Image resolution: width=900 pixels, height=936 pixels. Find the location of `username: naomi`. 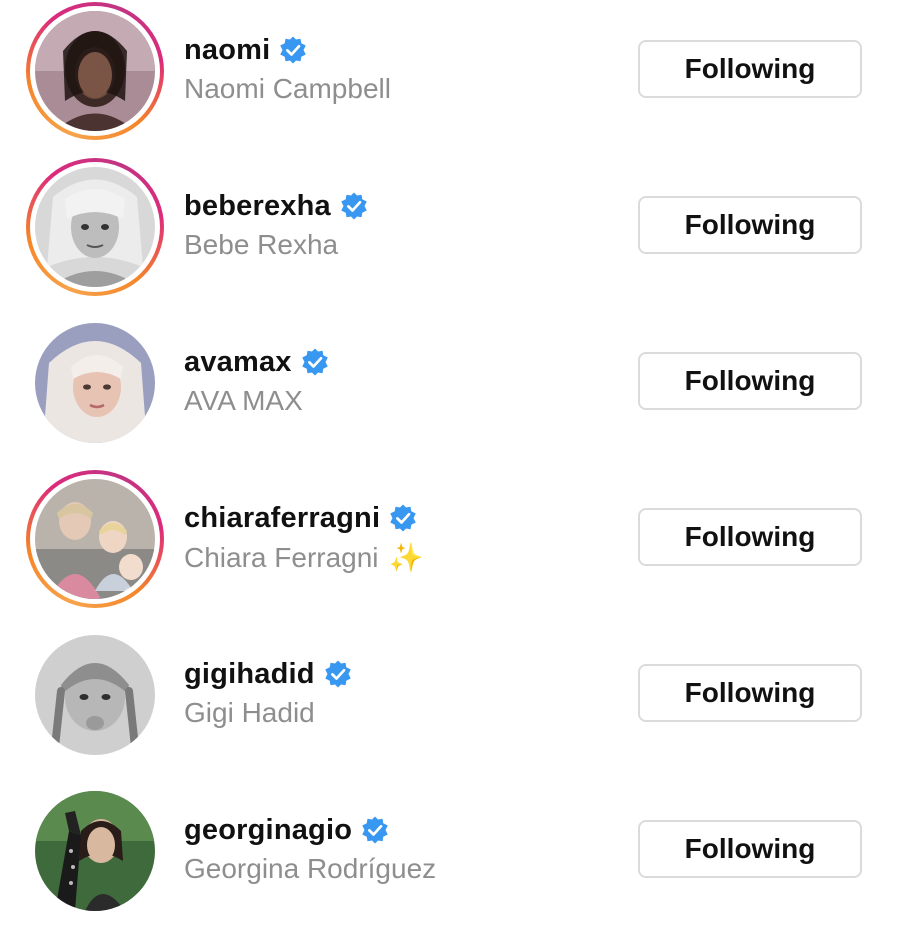

username: naomi is located at coordinates (227, 50).